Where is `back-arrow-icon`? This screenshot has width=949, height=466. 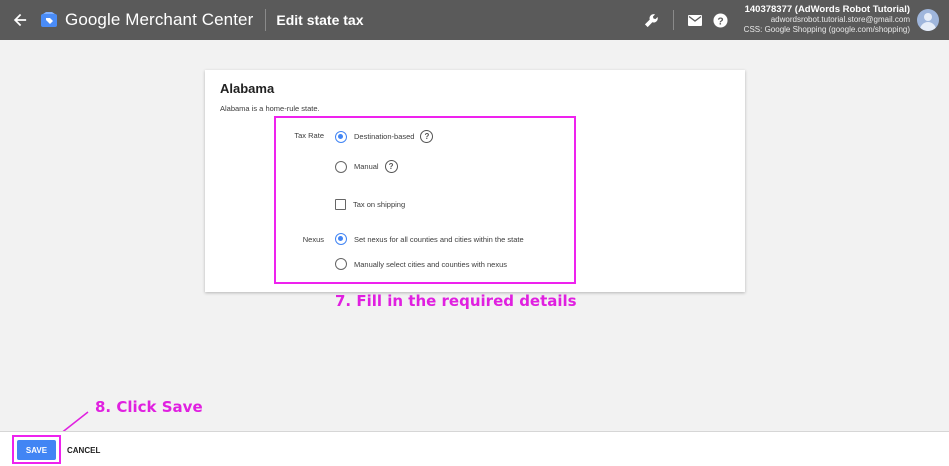 back-arrow-icon is located at coordinates (20, 20).